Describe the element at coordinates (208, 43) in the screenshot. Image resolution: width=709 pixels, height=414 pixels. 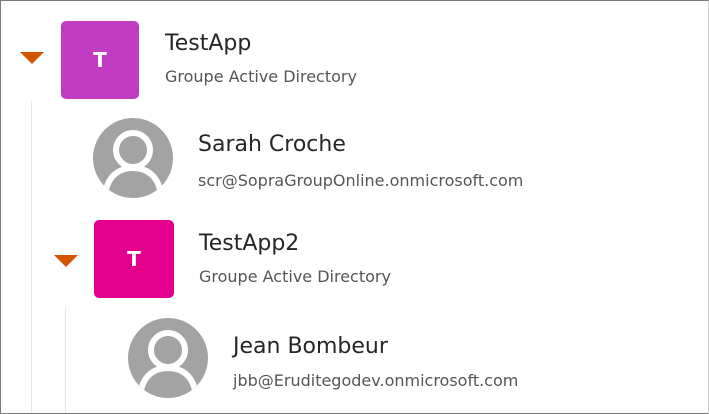
I see `group-name: TestApp` at that location.